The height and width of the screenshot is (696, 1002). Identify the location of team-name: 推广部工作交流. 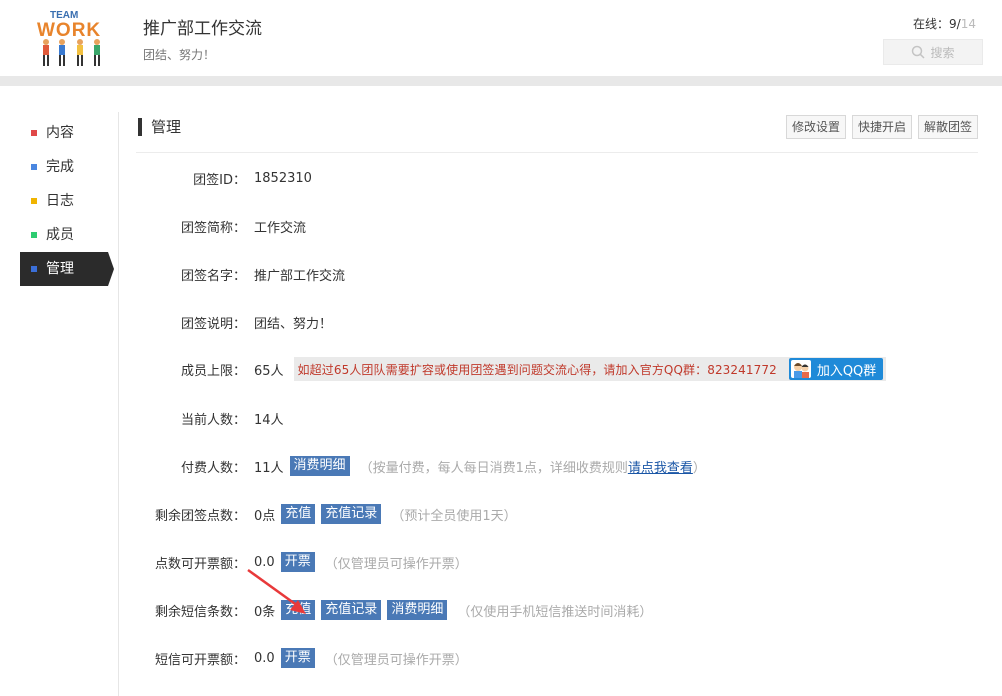
(202, 29).